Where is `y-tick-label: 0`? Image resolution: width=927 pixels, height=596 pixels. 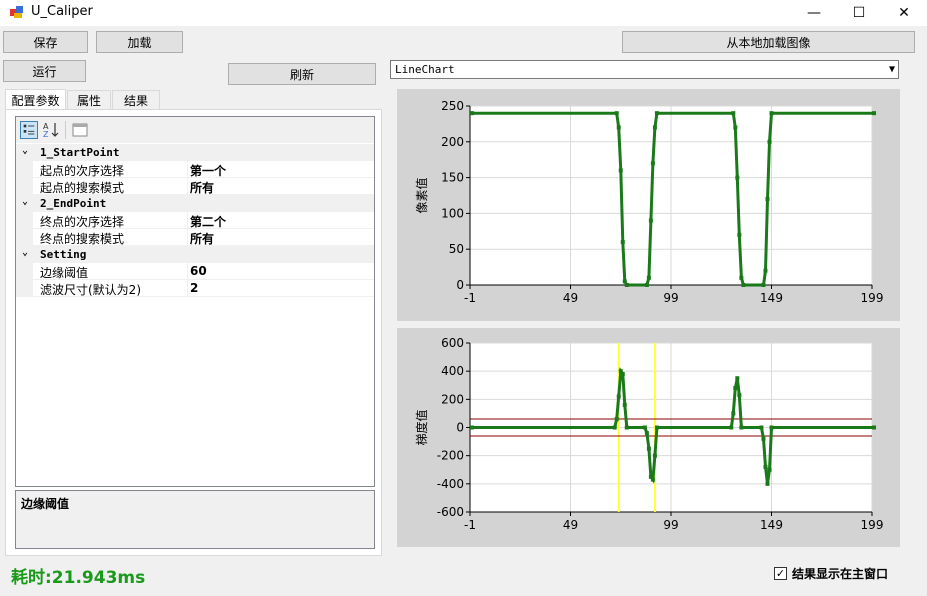 y-tick-label: 0 is located at coordinates (460, 428).